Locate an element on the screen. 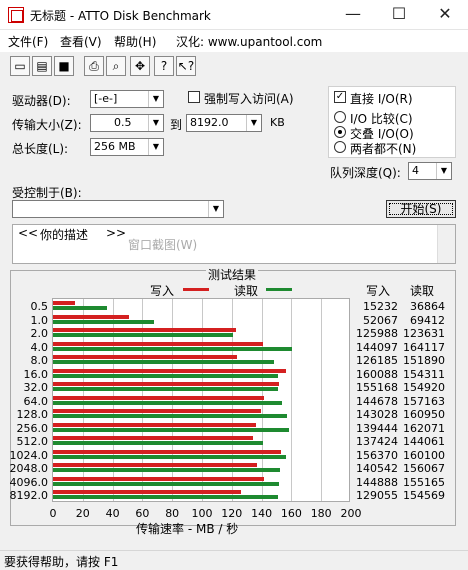 Image resolution: width=468 pixels, height=570 pixels. write-value: 140542 is located at coordinates (377, 468).